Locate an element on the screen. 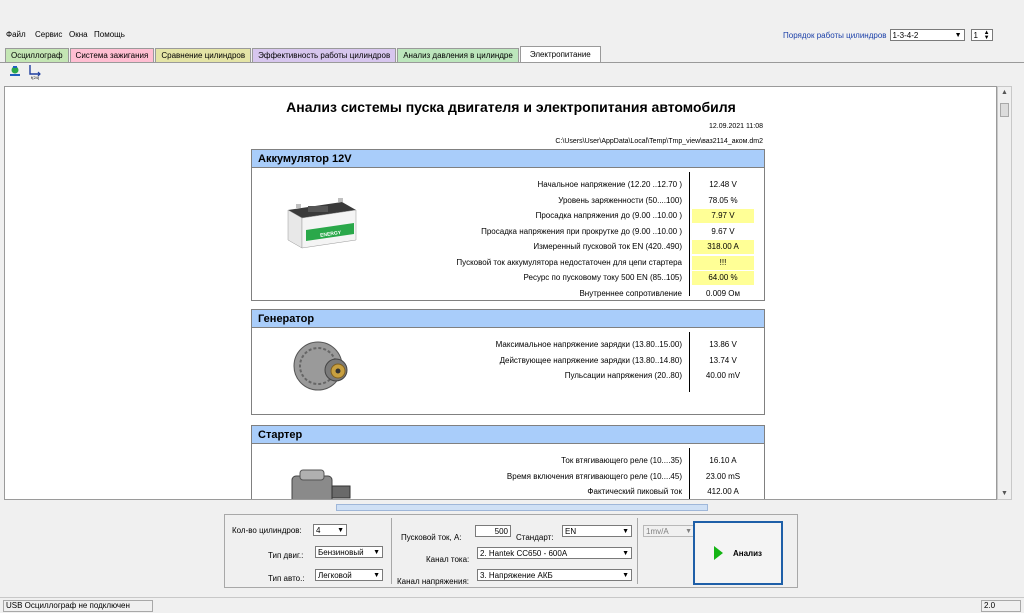 The height and width of the screenshot is (613, 1024). tab-label: Эффективность работы цилиндров is located at coordinates (324, 55).